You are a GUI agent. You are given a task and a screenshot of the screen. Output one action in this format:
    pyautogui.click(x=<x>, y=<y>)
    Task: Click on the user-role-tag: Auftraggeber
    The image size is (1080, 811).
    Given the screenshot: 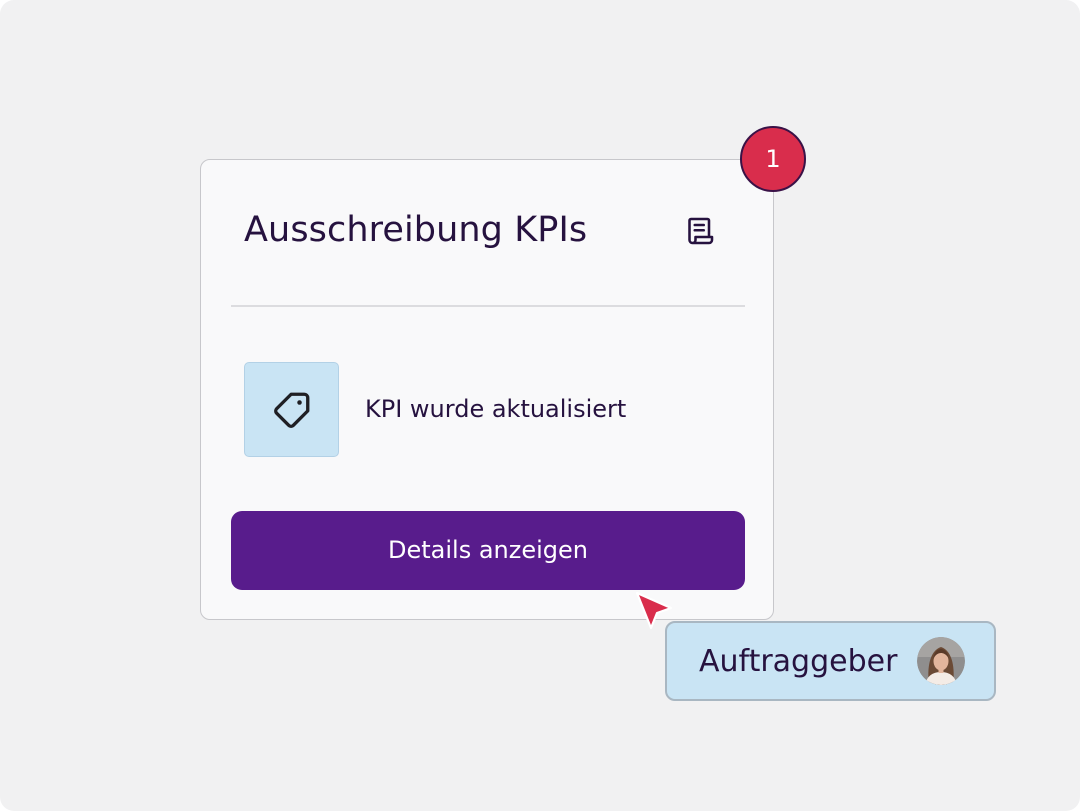 What is the action you would take?
    pyautogui.click(x=830, y=661)
    